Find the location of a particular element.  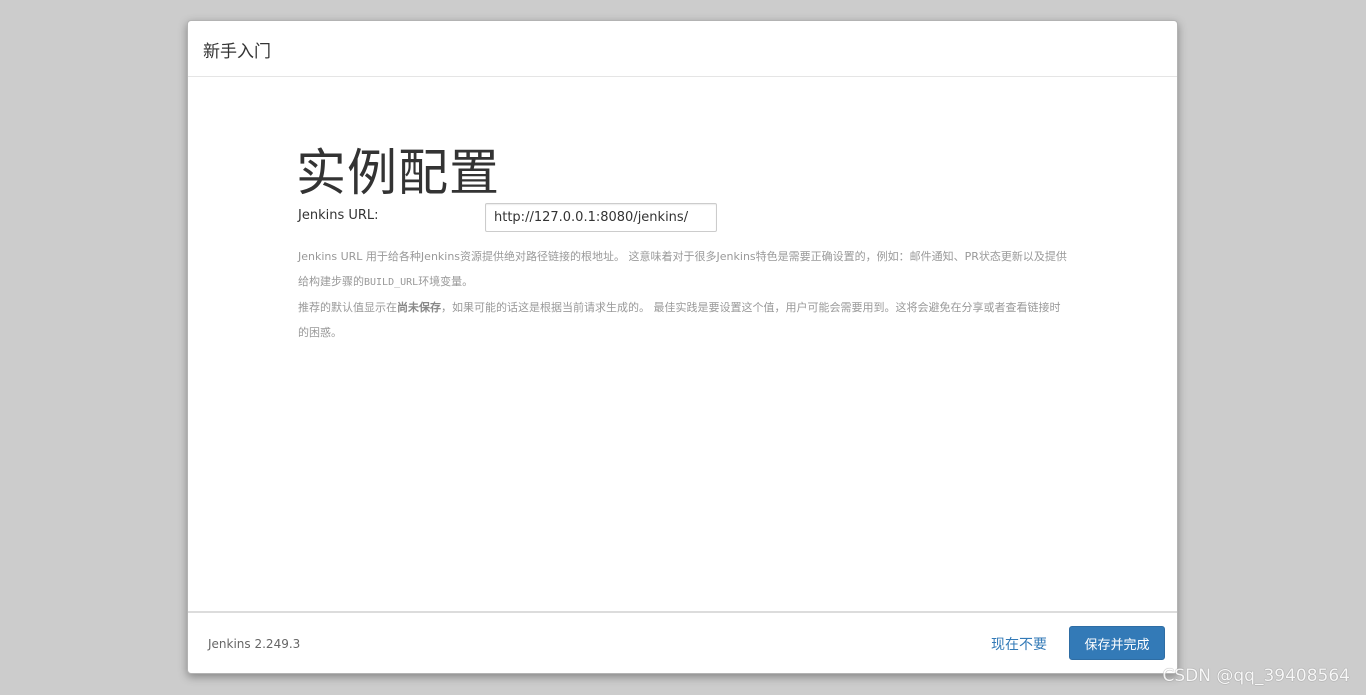

not-saved-emphasis: 尚未保存 is located at coordinates (419, 307).